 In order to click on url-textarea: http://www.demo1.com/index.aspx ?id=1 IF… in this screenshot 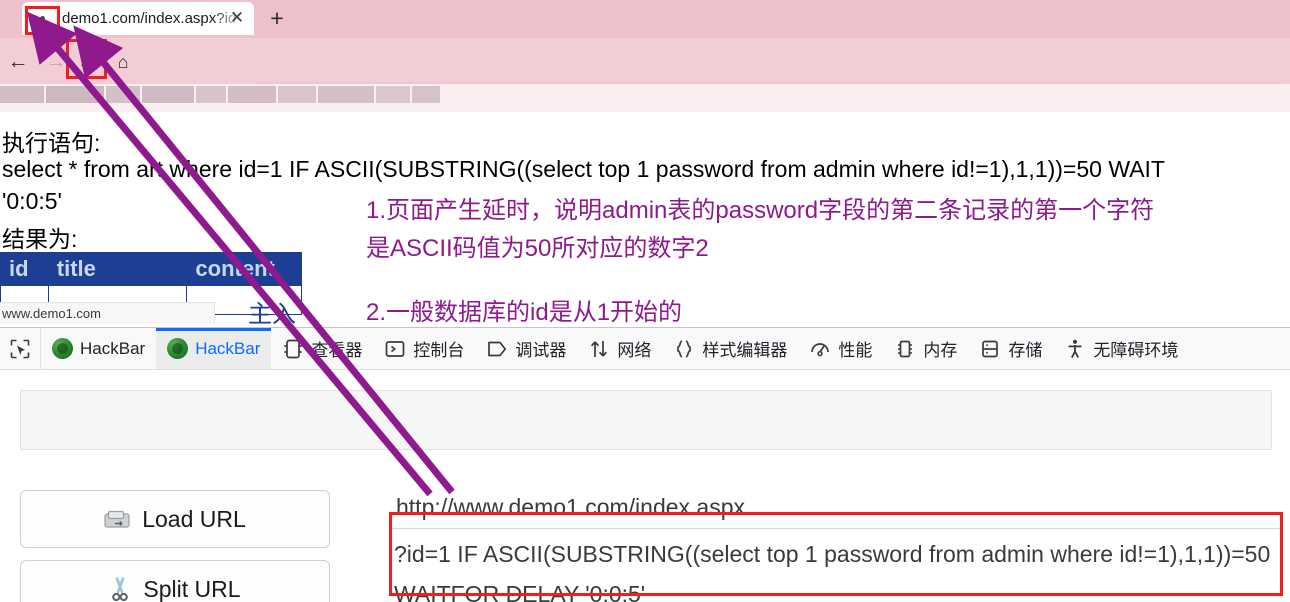, I will do `click(835, 546)`.